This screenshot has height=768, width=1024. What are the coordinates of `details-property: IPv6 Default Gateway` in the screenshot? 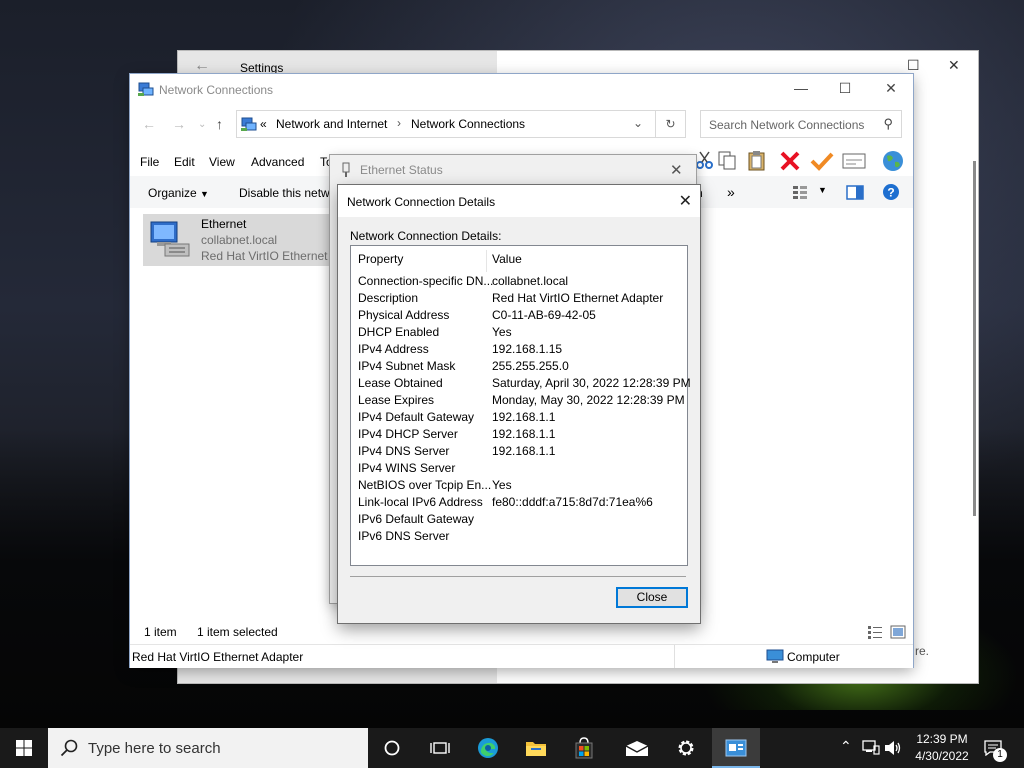 It's located at (416, 519).